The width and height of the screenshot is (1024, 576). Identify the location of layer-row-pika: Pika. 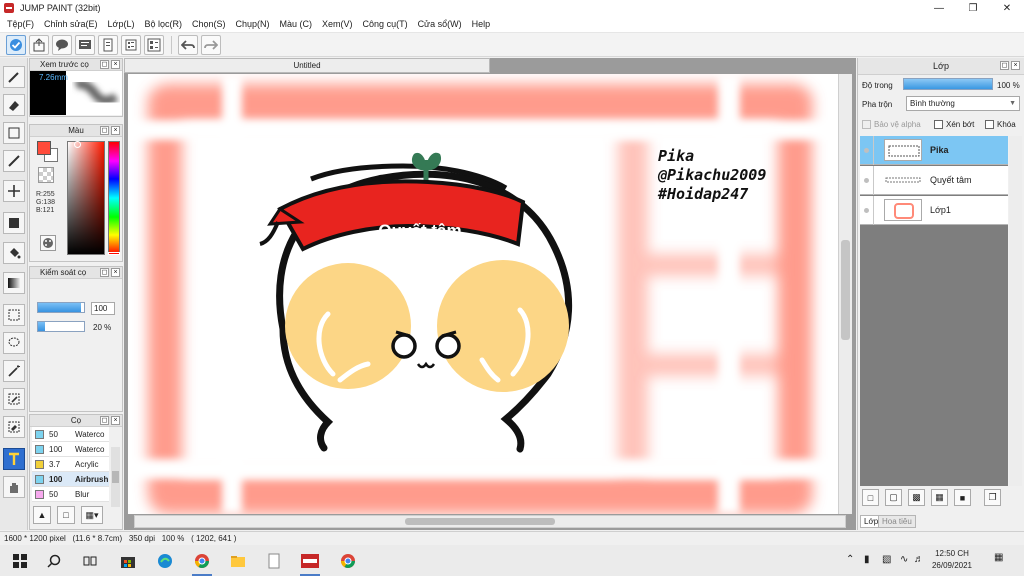
(934, 150).